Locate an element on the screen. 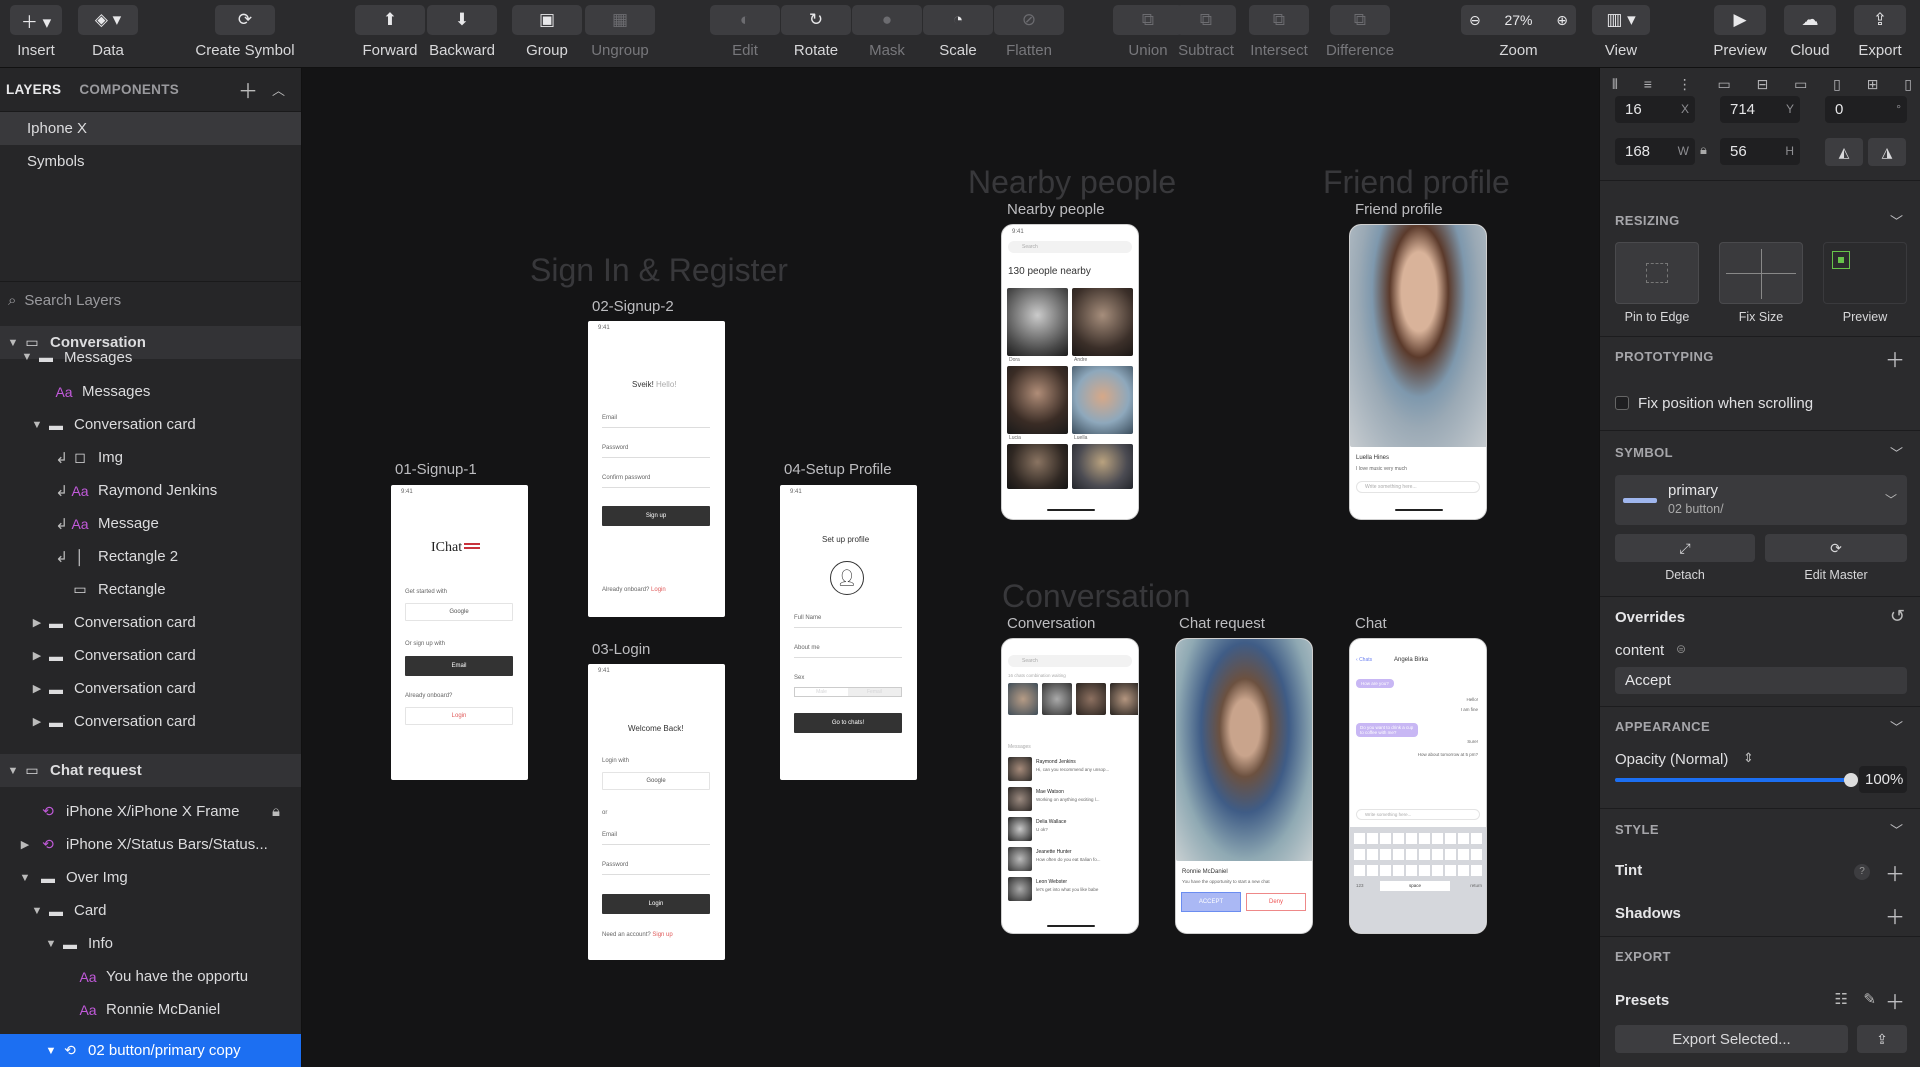  layer-messages-group: ▼ ▬ Messages is located at coordinates (150, 357).